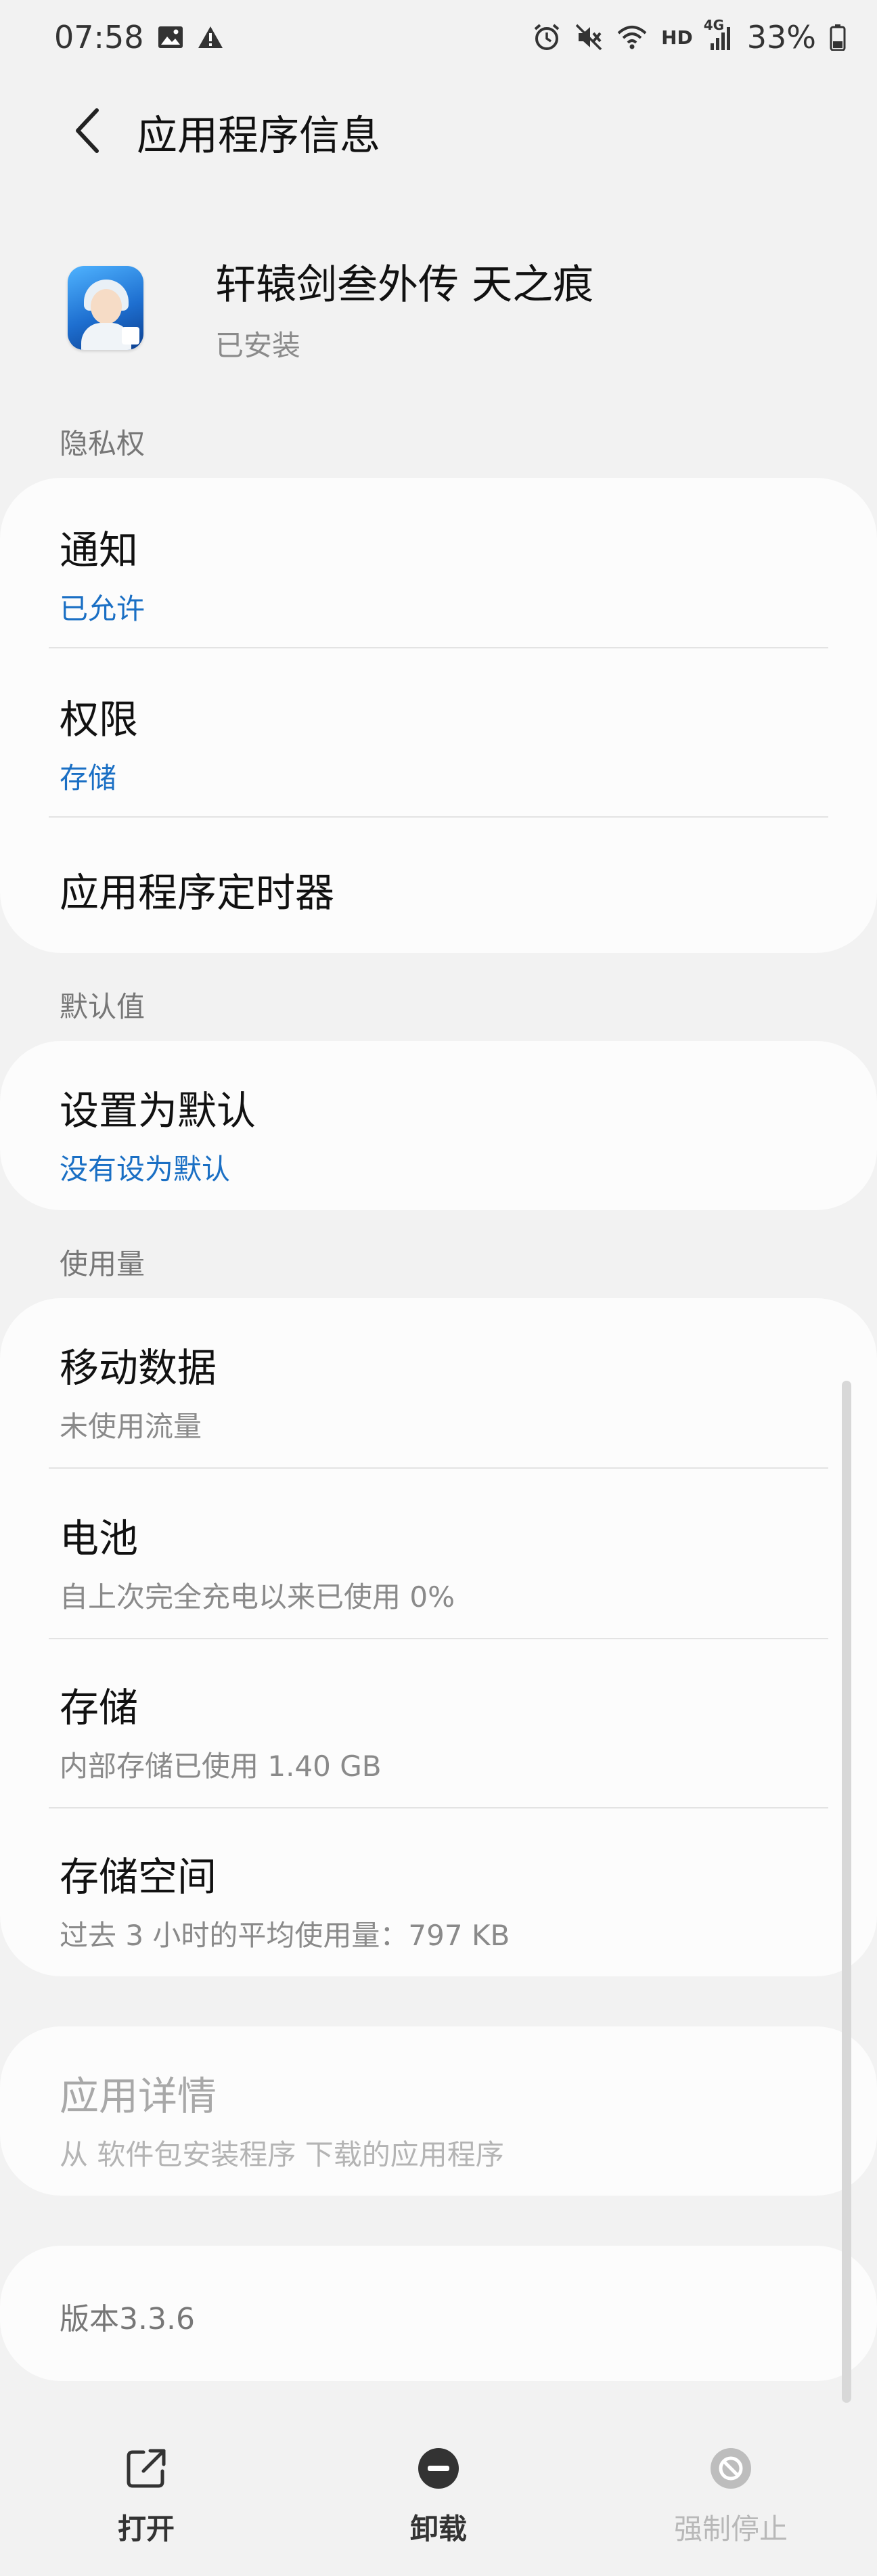  Describe the element at coordinates (258, 345) in the screenshot. I see `app-install-status: 已安装` at that location.